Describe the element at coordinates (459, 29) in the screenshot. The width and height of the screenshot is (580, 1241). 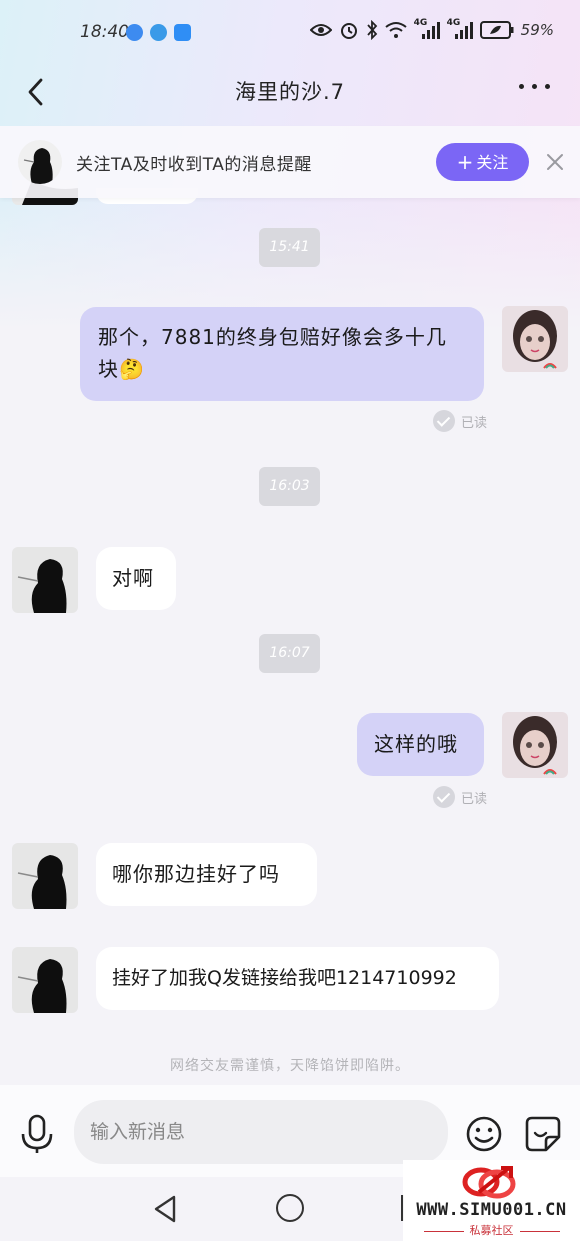
I see `signal-icon-2: 4G` at that location.